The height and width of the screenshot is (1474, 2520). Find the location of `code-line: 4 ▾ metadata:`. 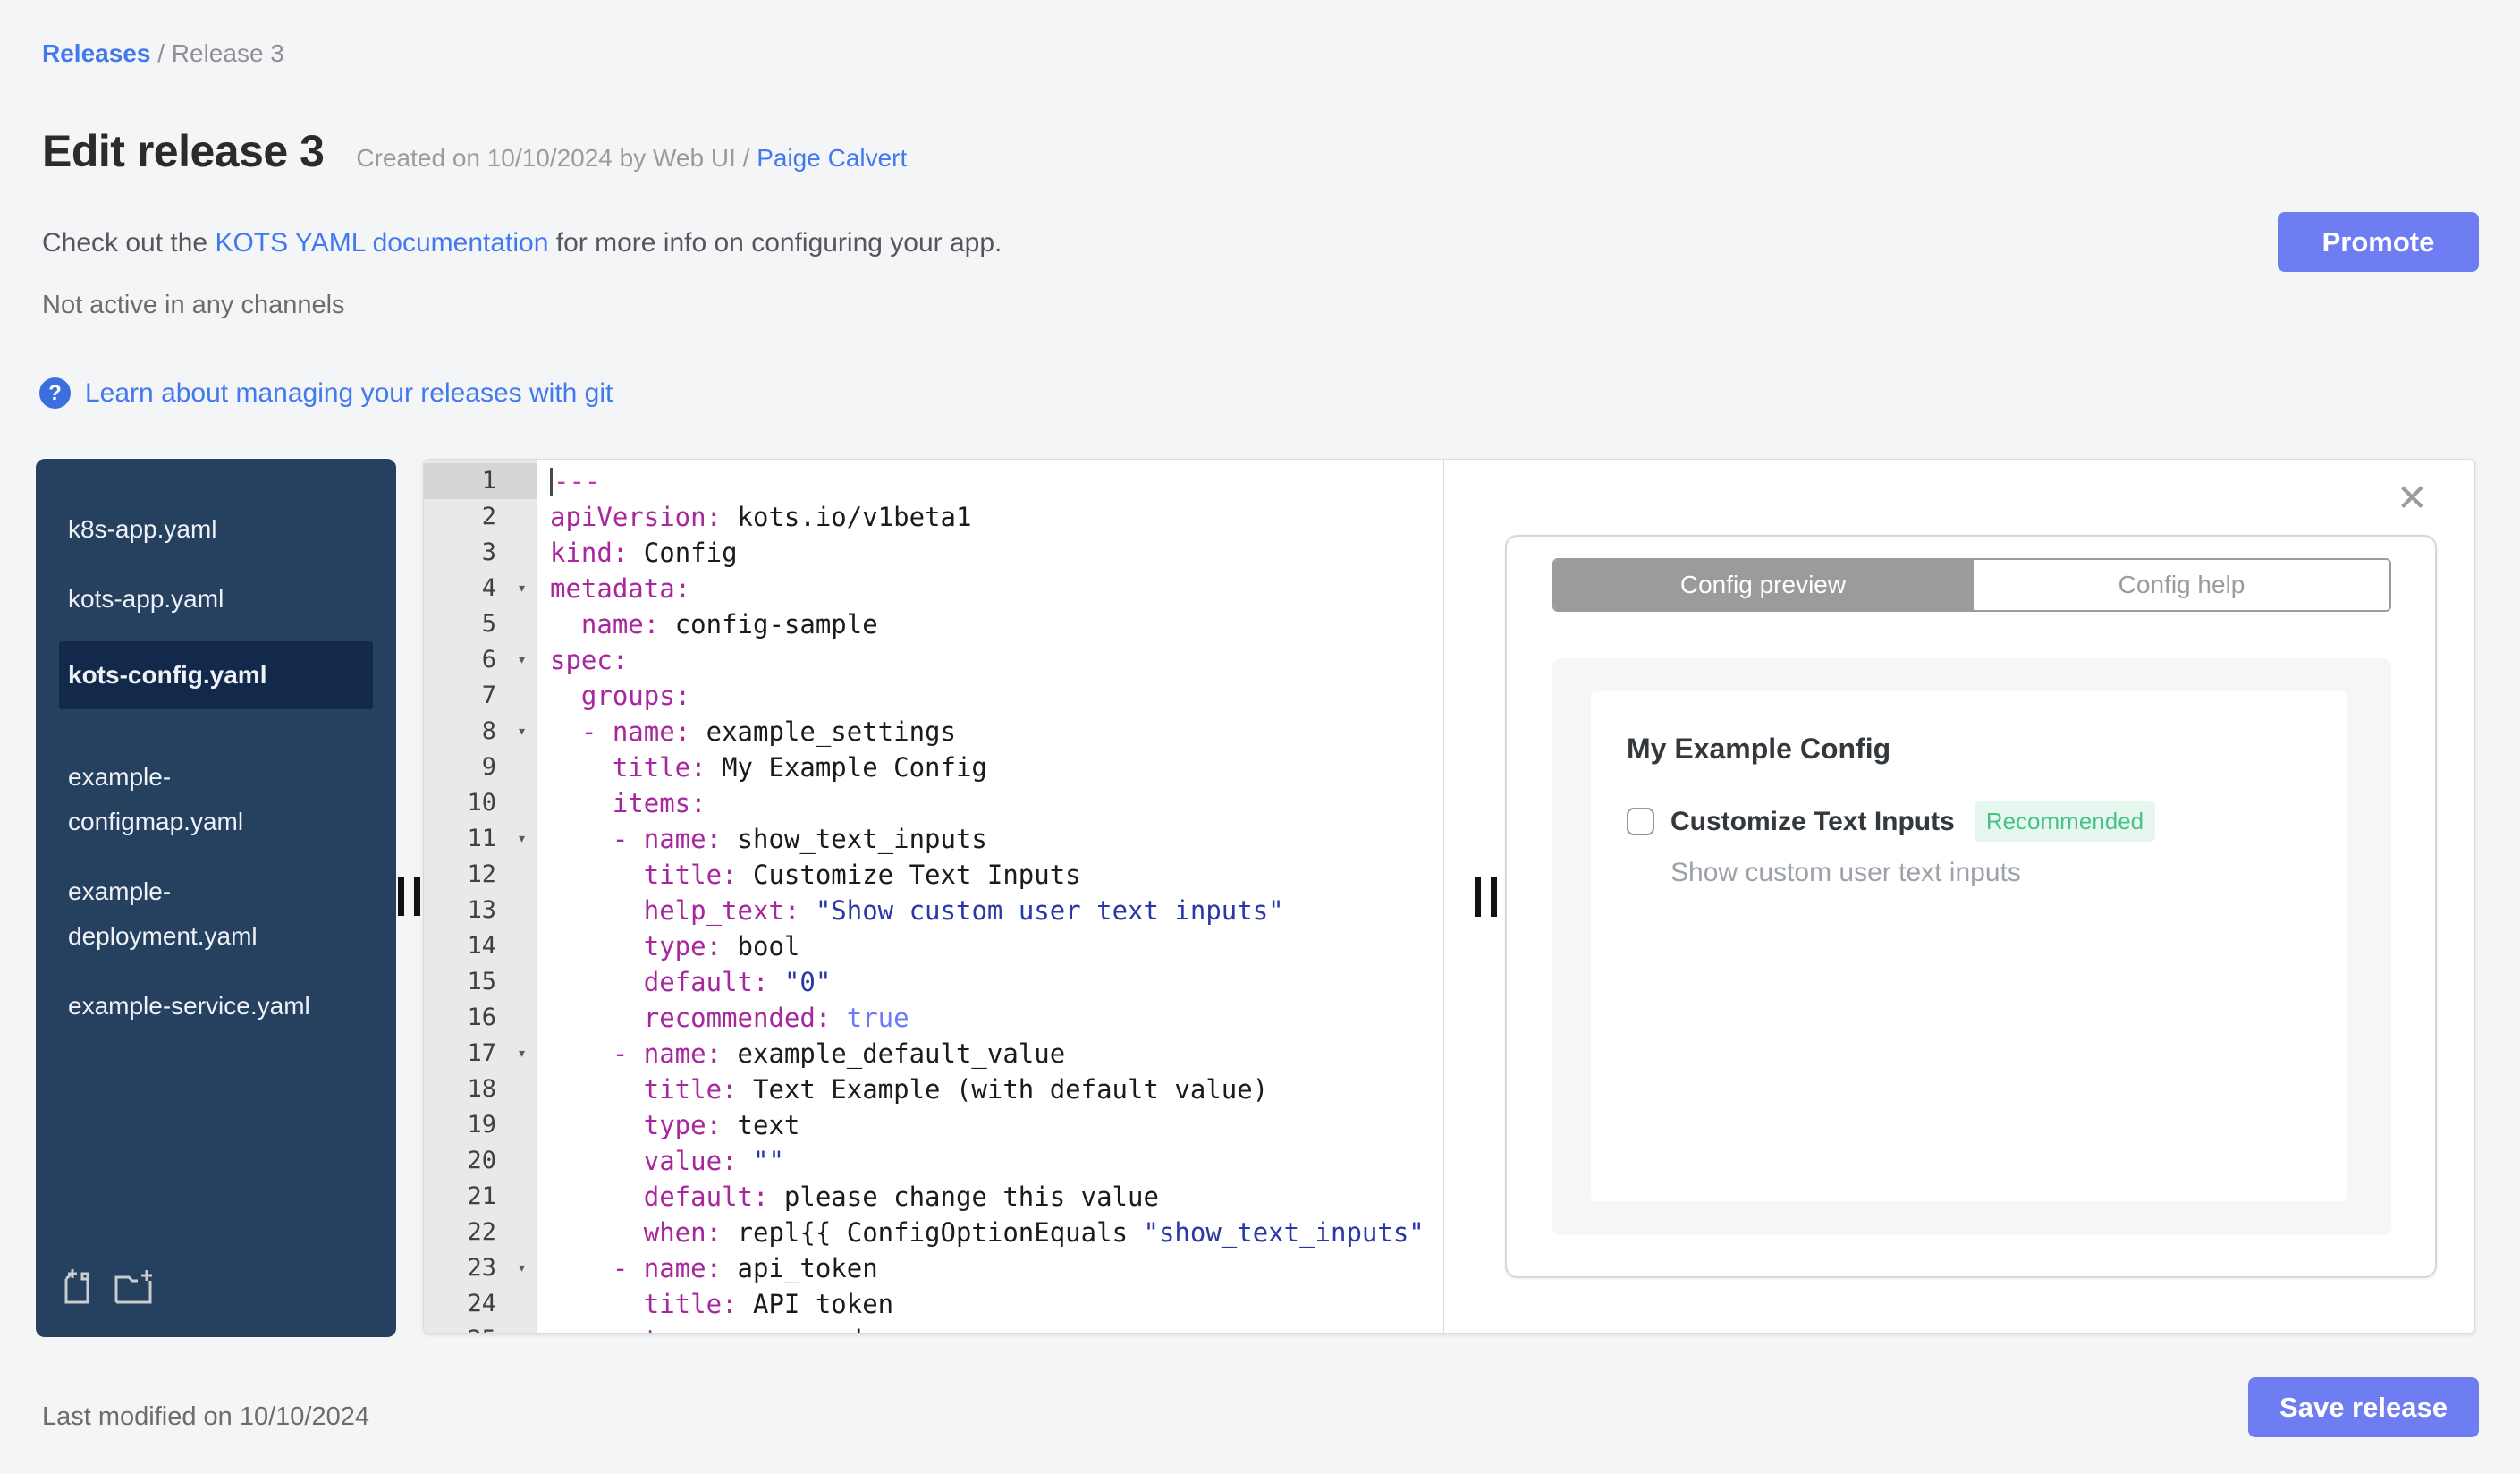

code-line: 4 ▾ metadata: is located at coordinates (933, 588).